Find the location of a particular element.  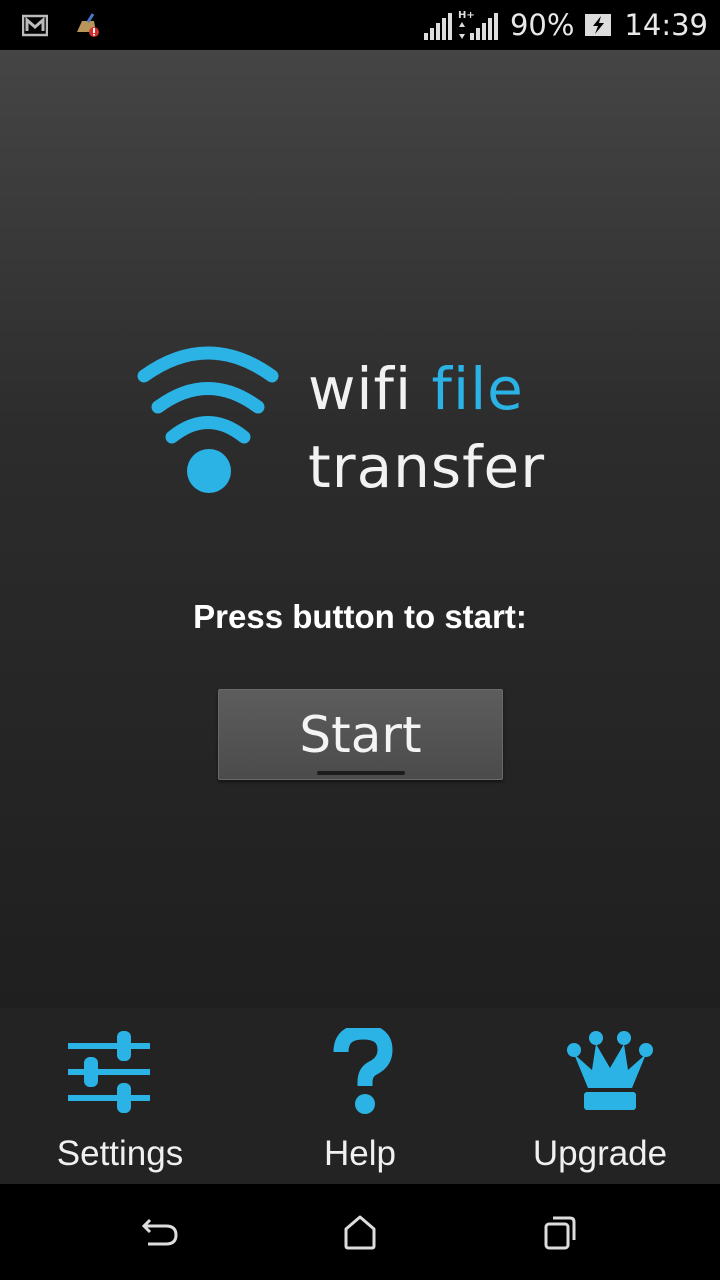

home-icon is located at coordinates (360, 1232).